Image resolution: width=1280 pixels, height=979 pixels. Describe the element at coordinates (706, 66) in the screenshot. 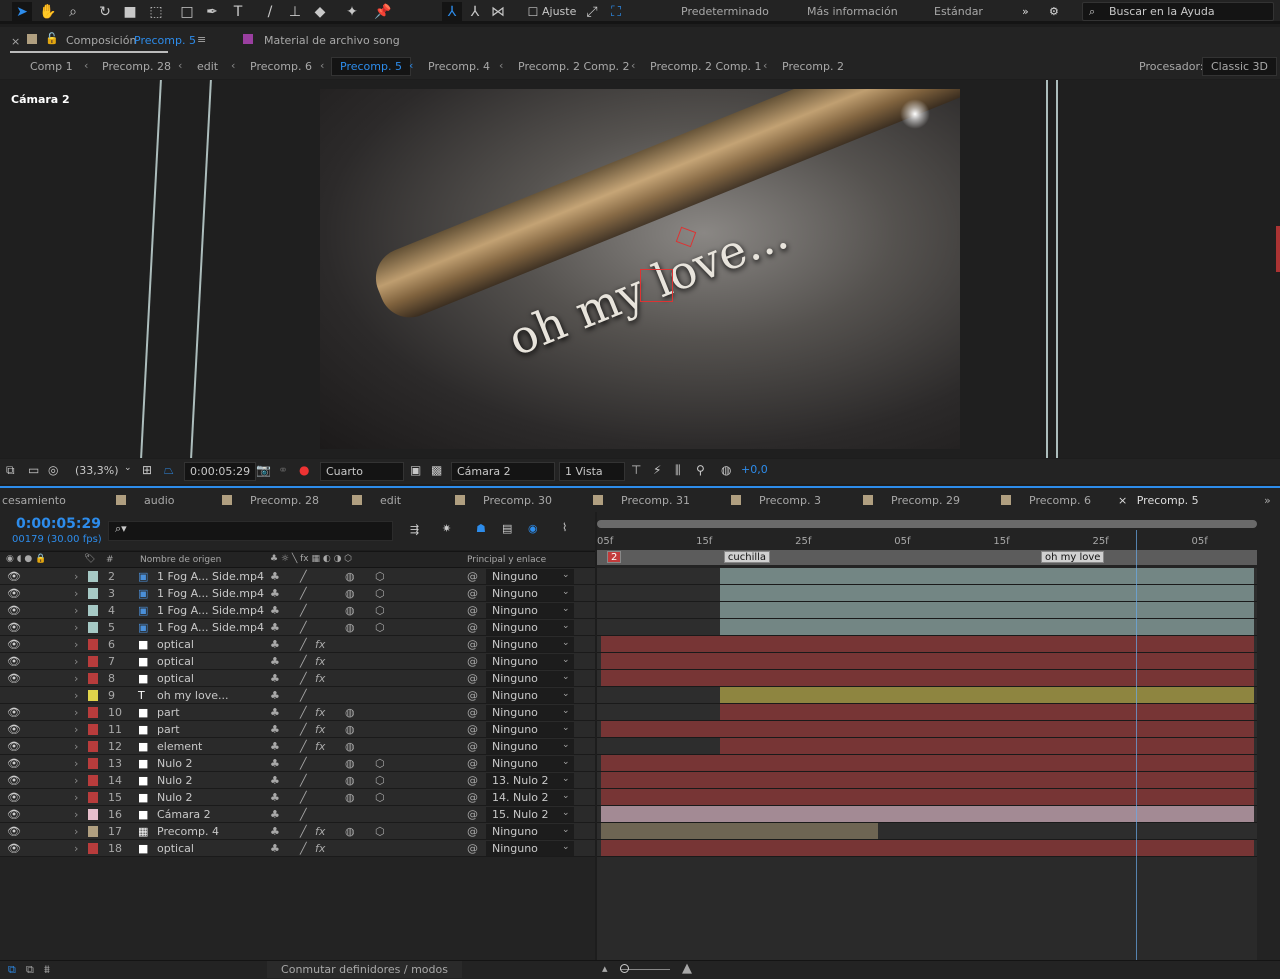

I see `crumb-precomp-2-comp-1: Precomp. 2 Comp. 1` at that location.